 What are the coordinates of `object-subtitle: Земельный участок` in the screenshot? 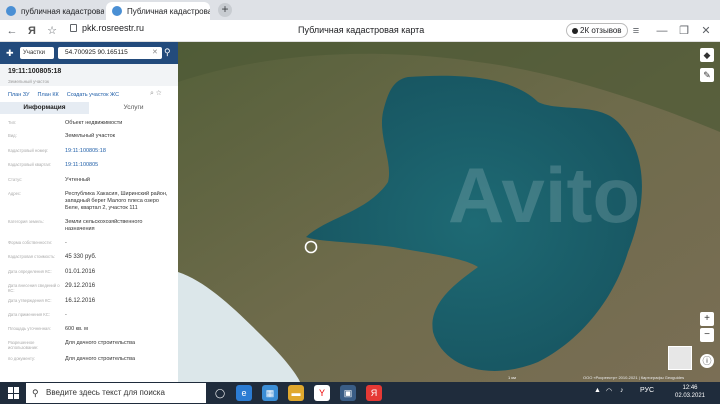 It's located at (28, 81).